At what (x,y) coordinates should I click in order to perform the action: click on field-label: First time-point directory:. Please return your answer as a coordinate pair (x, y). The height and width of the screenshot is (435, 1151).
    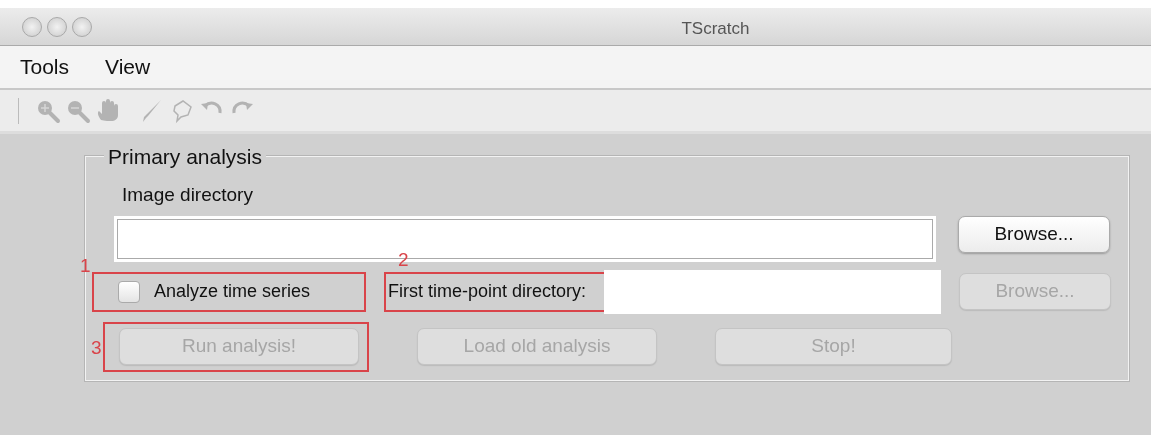
    Looking at the image, I should click on (487, 291).